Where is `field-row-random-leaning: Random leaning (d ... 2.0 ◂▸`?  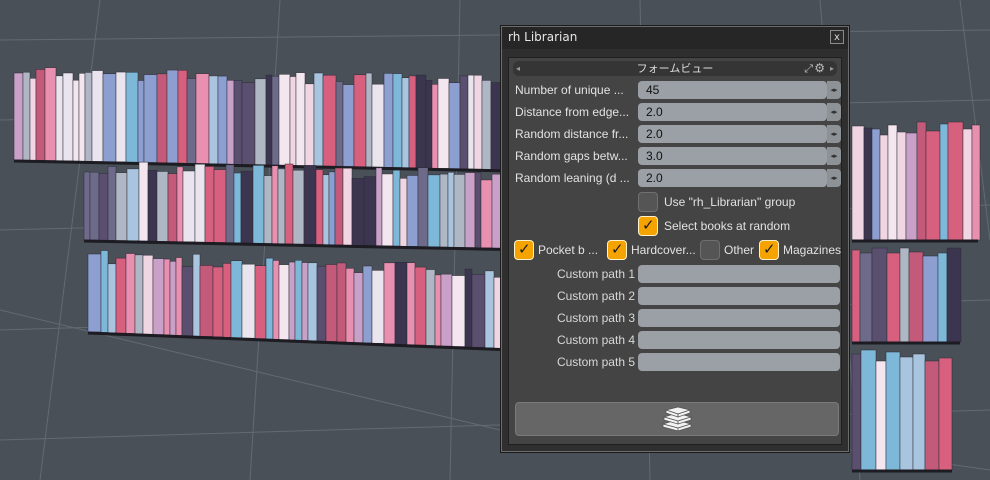 field-row-random-leaning: Random leaning (d ... 2.0 ◂▸ is located at coordinates (675, 179).